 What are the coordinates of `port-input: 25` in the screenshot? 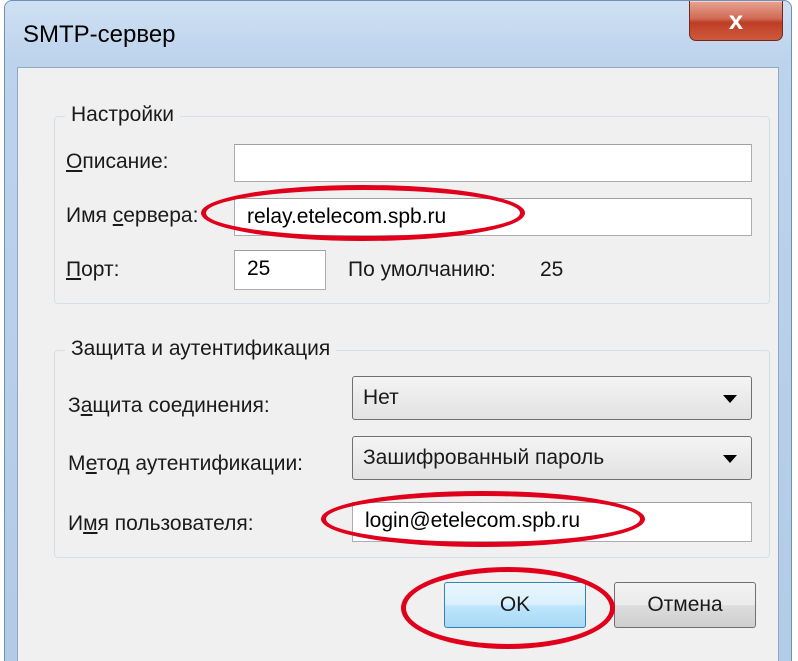 It's located at (280, 270).